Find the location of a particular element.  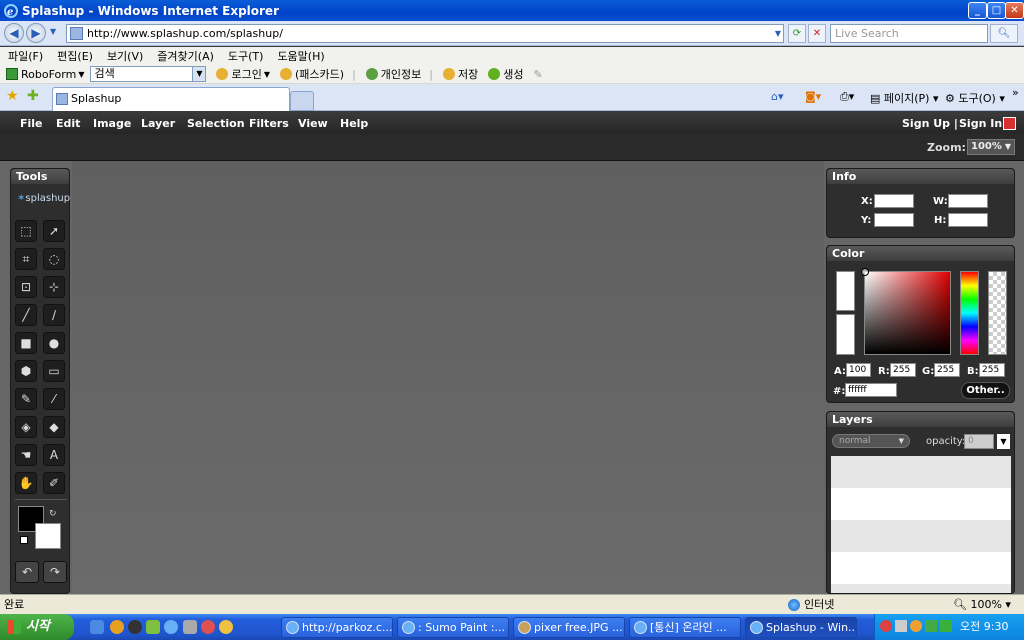

gradient-tool-icon: ▭ is located at coordinates (54, 371).